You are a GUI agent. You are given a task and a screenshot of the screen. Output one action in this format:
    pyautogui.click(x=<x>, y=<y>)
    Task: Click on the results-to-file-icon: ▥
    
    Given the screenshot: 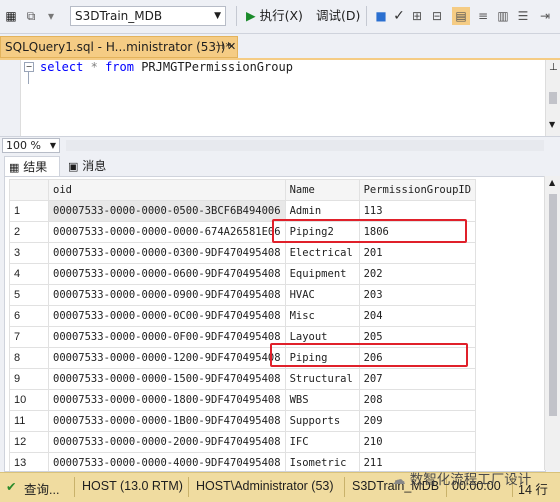 What is the action you would take?
    pyautogui.click(x=503, y=16)
    